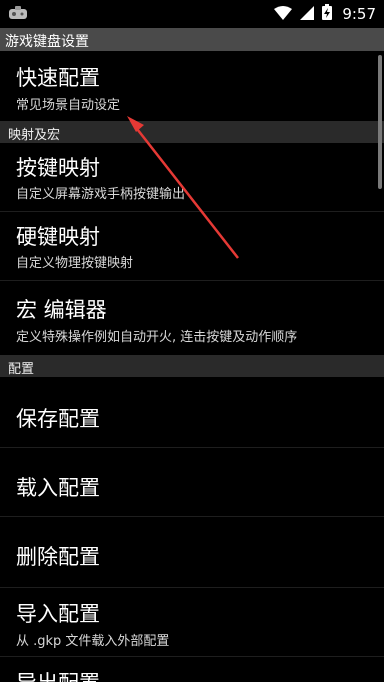  Describe the element at coordinates (58, 488) in the screenshot. I see `load-config-title: 载入配置` at that location.